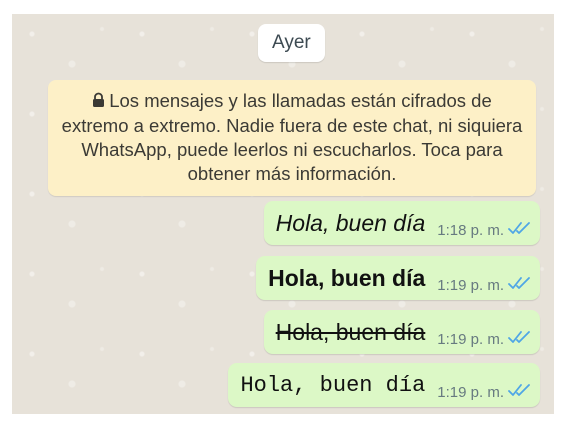 This screenshot has width=582, height=431. I want to click on message-meta: 1:18 p. m., so click(483, 230).